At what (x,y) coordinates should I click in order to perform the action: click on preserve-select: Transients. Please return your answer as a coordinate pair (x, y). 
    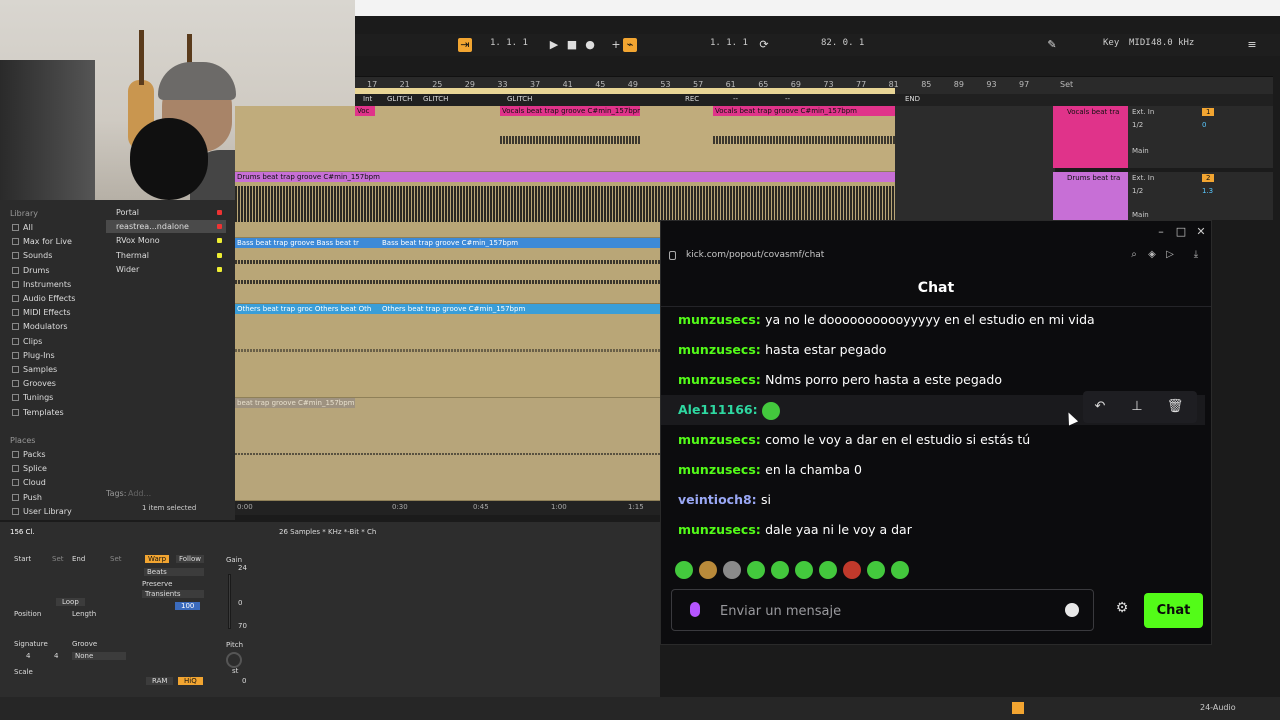
    Looking at the image, I should click on (173, 594).